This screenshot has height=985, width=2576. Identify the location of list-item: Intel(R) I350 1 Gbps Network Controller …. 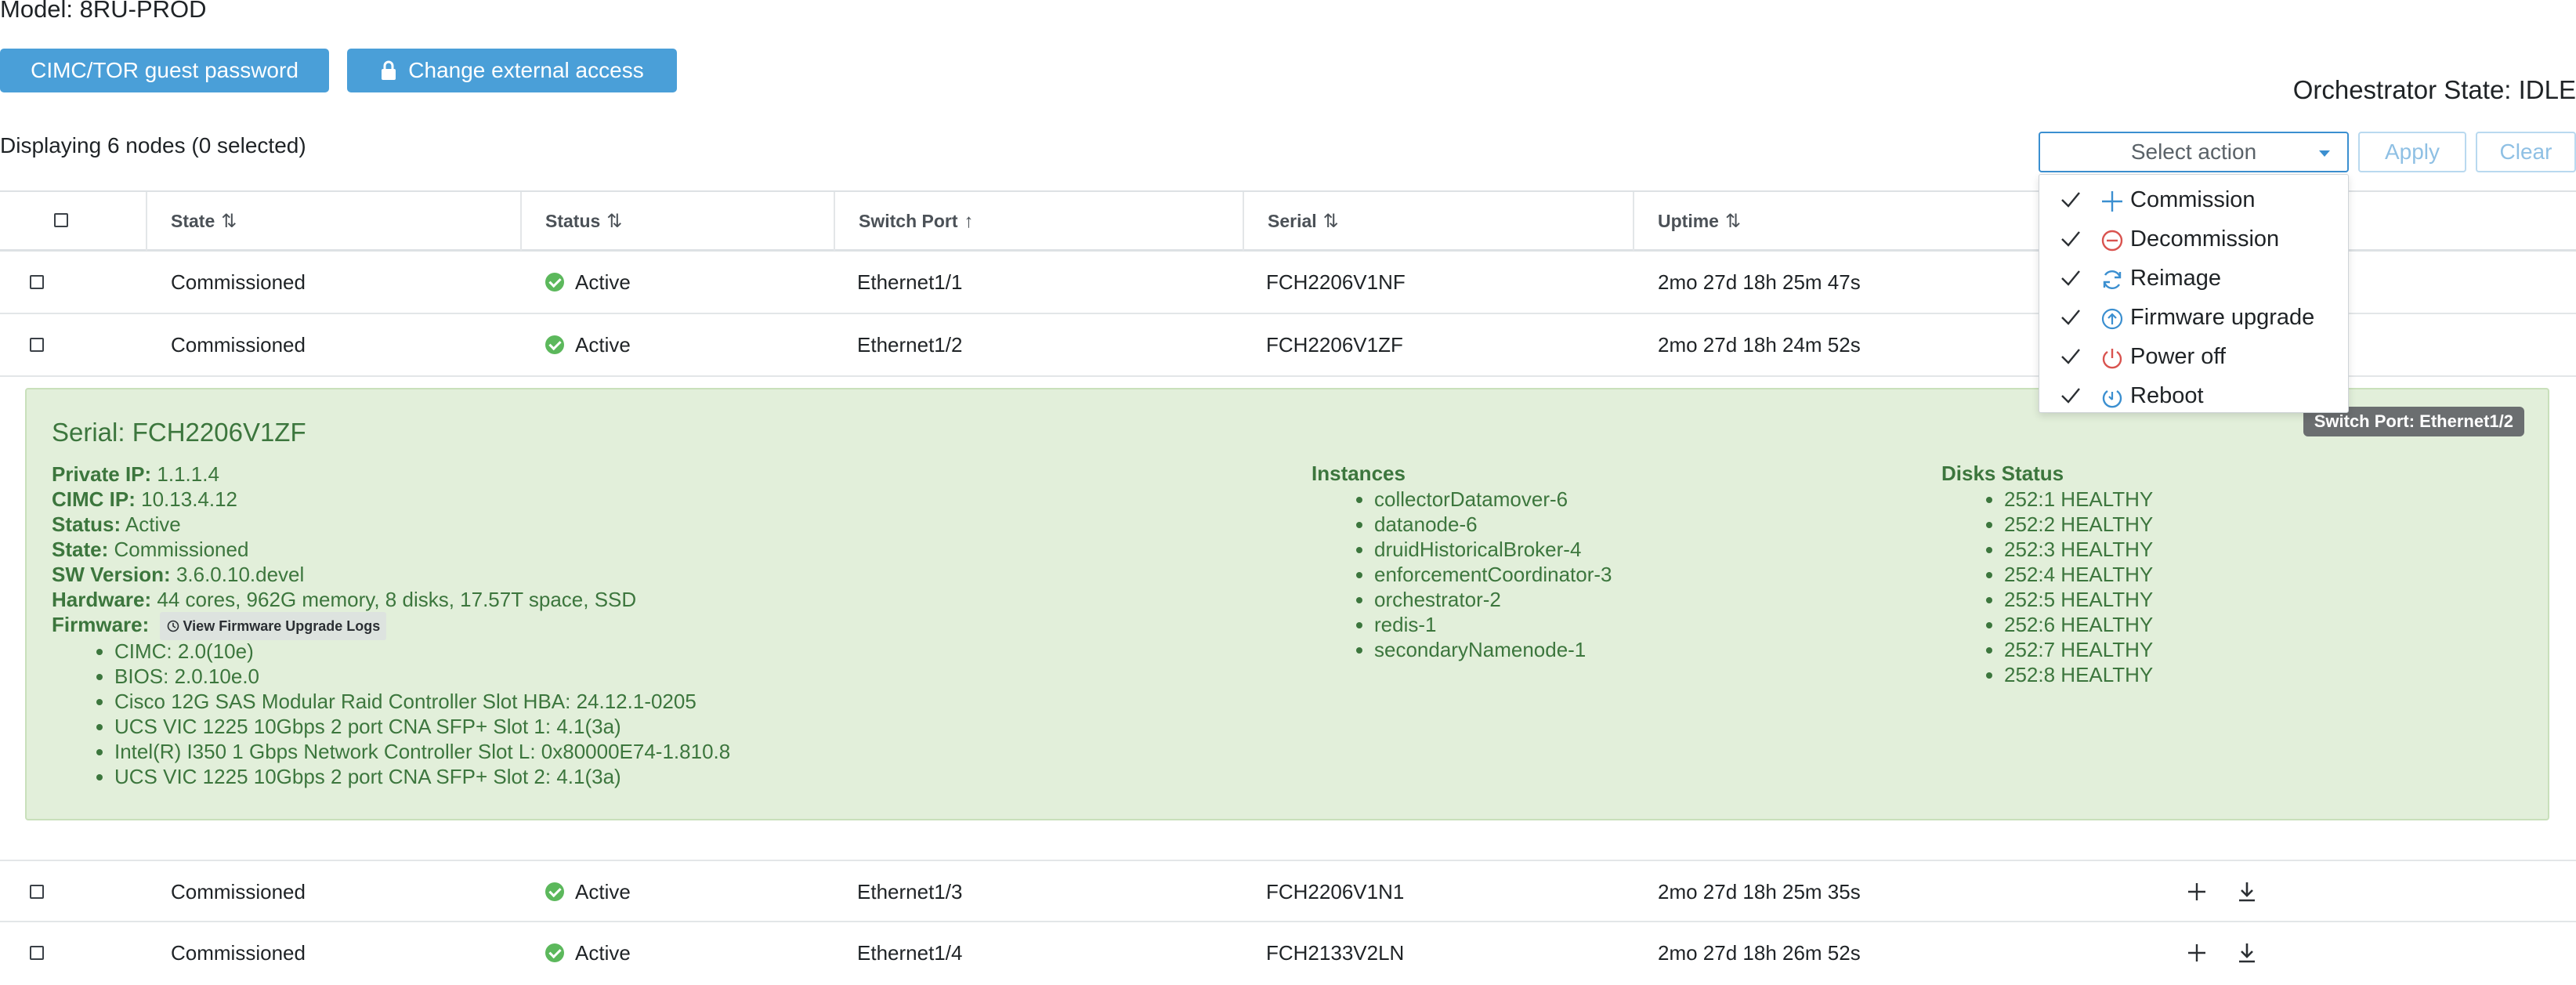
(422, 751).